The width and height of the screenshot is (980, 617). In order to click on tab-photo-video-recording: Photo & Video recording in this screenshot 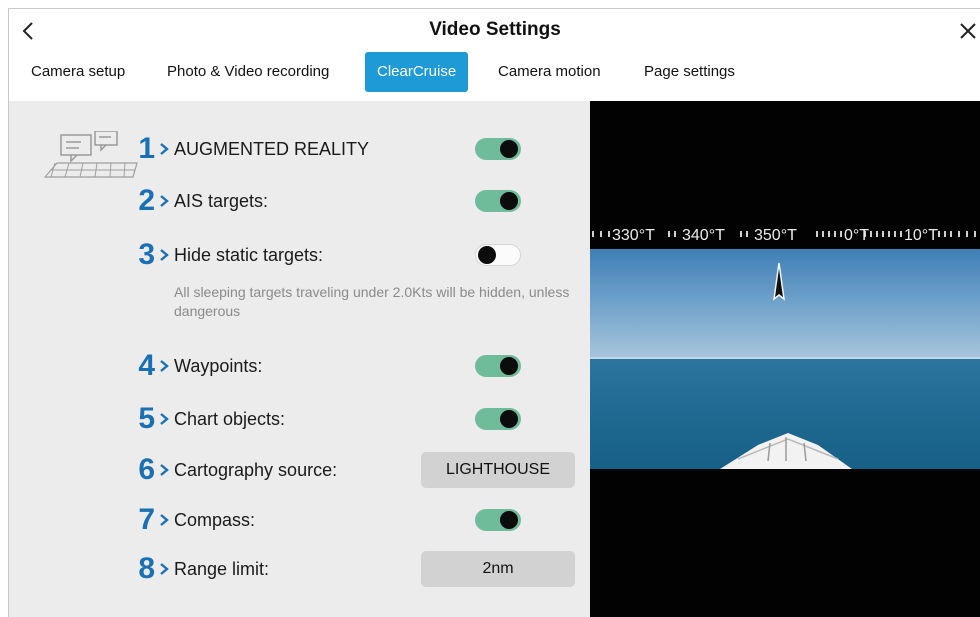, I will do `click(248, 72)`.